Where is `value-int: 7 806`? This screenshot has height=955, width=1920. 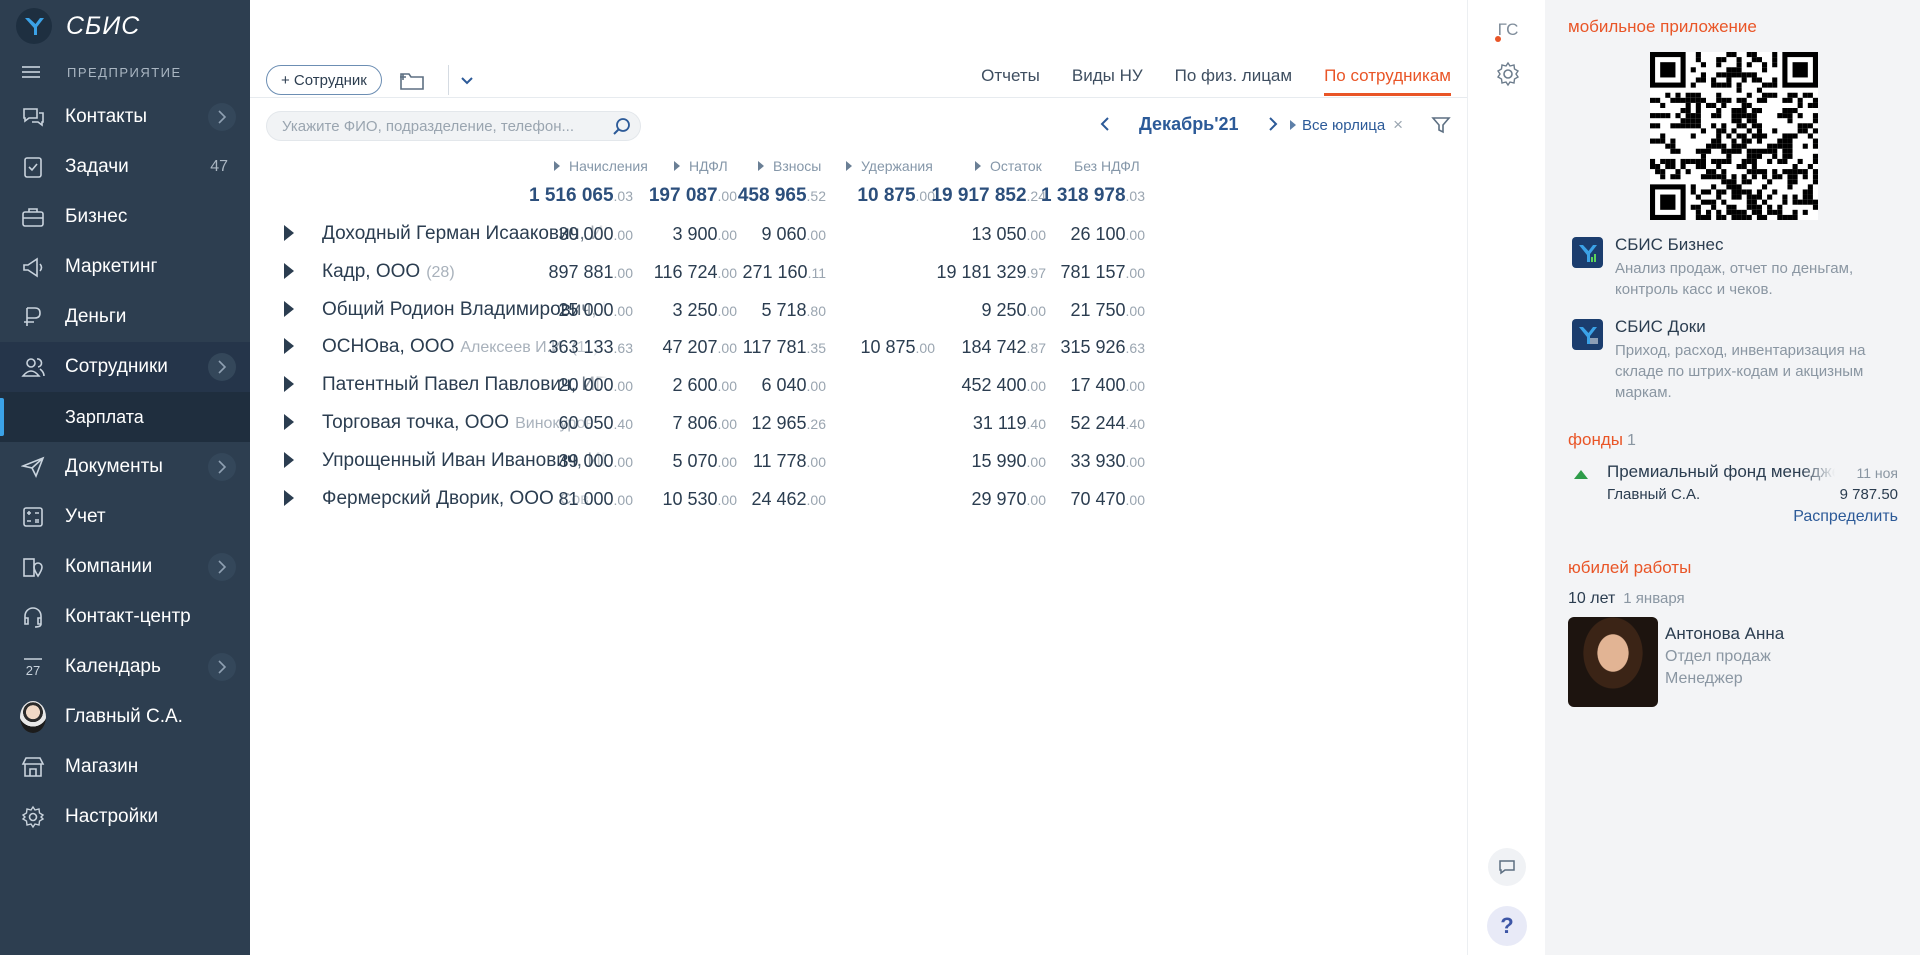 value-int: 7 806 is located at coordinates (695, 422).